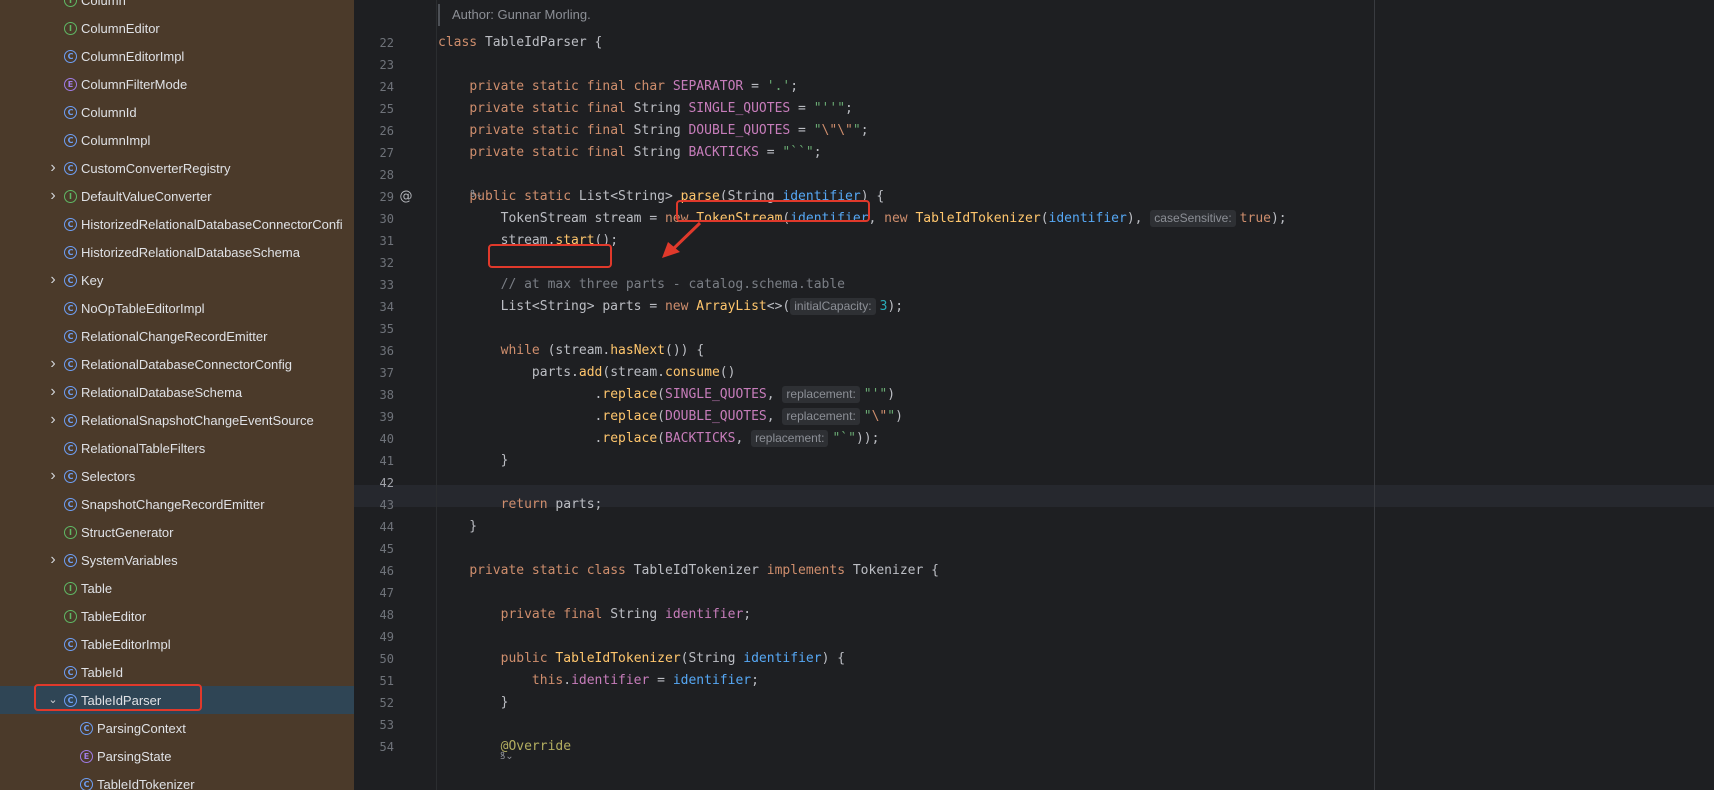 The height and width of the screenshot is (790, 1714). Describe the element at coordinates (1034, 681) in the screenshot. I see `code-line: 51 this.identifier = identifier;` at that location.